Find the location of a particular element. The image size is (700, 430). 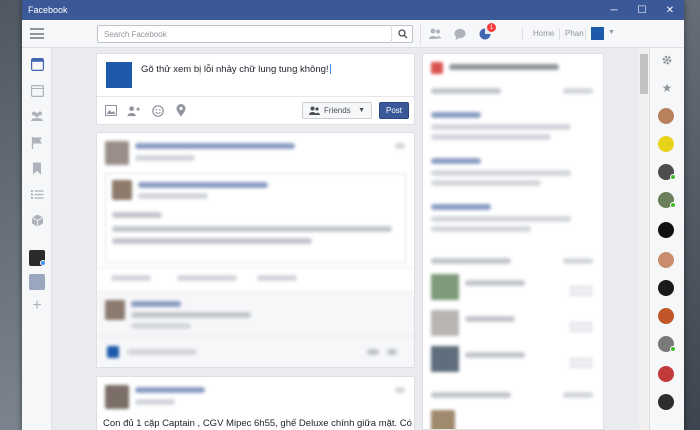

shared-author-line is located at coordinates (203, 185).